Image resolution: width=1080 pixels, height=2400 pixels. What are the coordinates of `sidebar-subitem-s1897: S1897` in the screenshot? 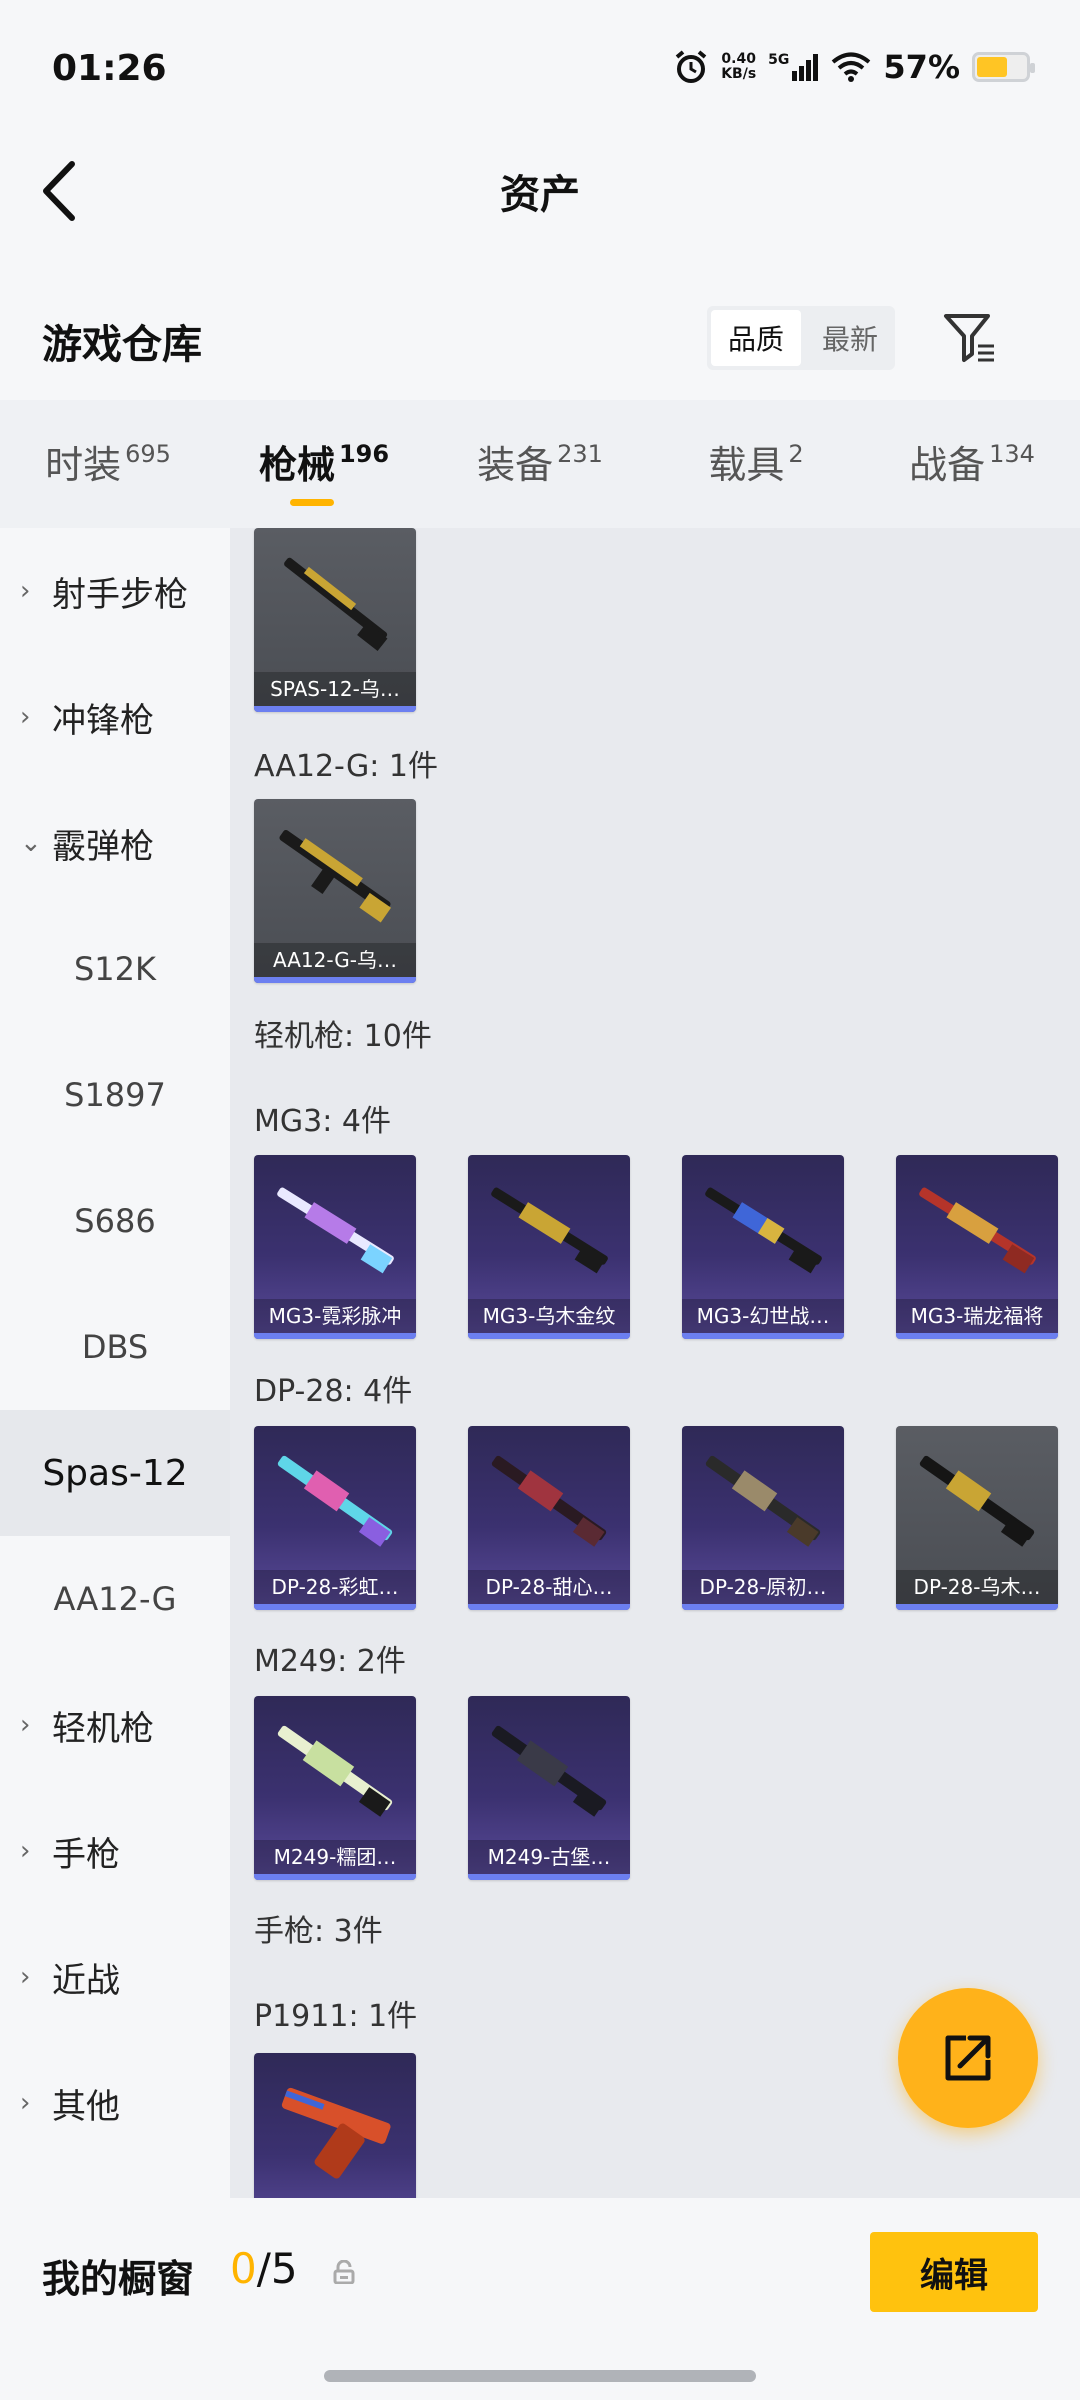 It's located at (115, 1095).